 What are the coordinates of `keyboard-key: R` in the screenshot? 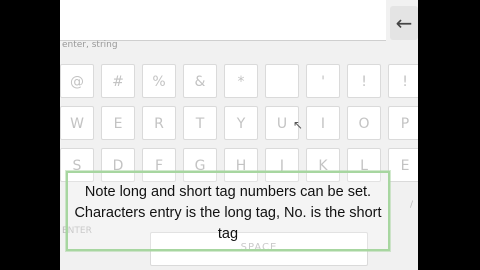 It's located at (159, 123).